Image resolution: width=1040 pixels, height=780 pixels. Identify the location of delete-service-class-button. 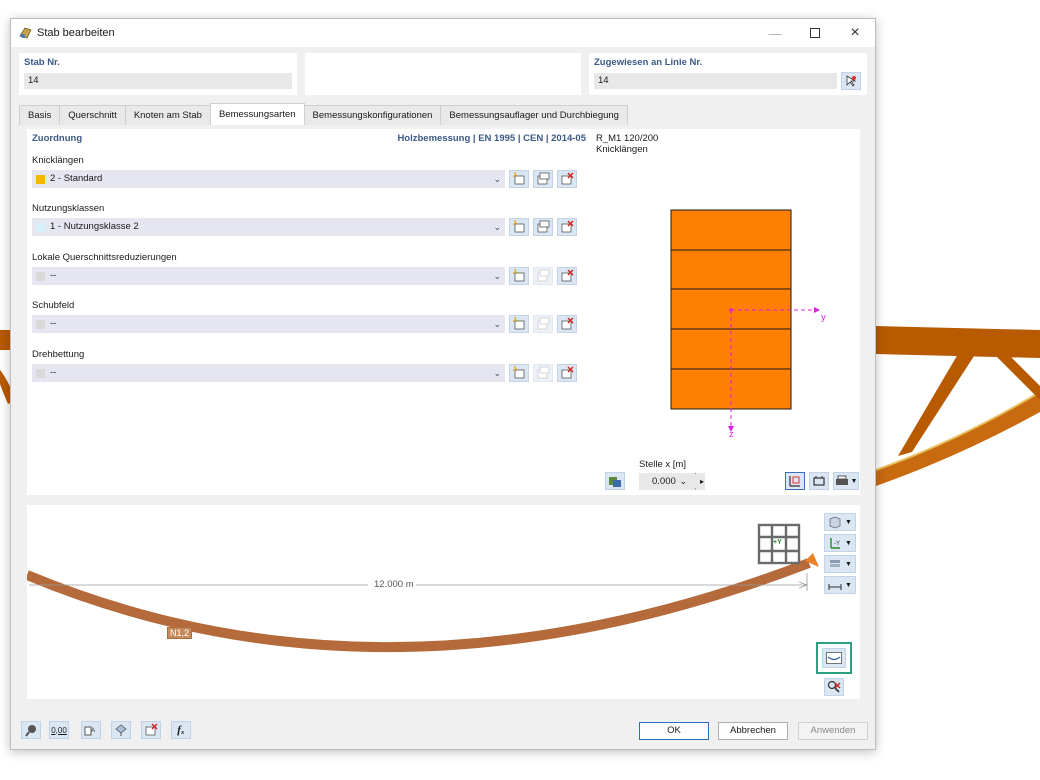
(567, 227).